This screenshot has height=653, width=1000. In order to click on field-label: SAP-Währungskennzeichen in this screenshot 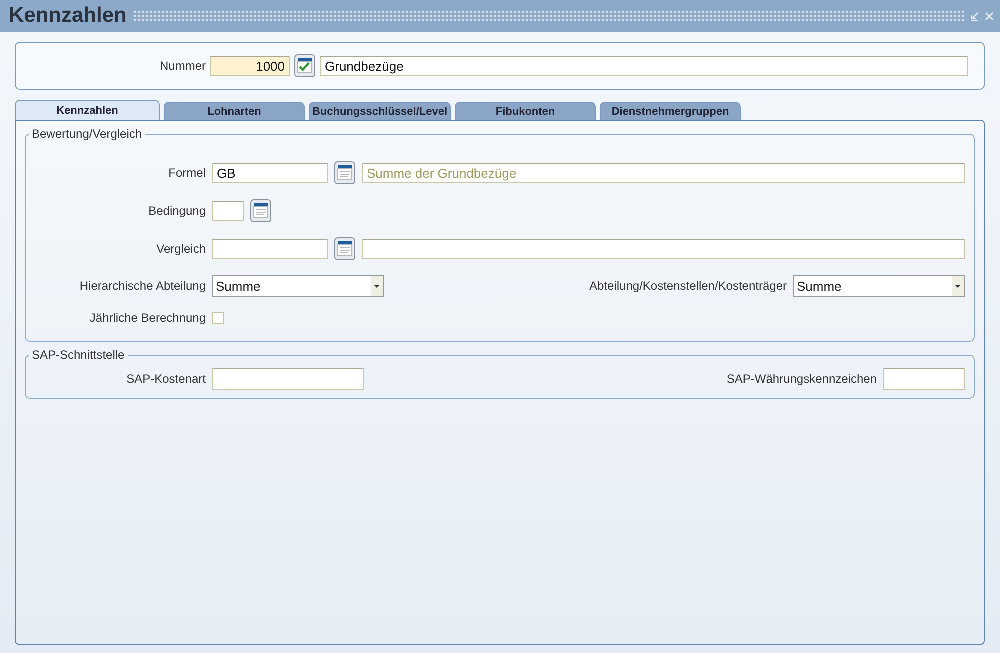, I will do `click(801, 379)`.